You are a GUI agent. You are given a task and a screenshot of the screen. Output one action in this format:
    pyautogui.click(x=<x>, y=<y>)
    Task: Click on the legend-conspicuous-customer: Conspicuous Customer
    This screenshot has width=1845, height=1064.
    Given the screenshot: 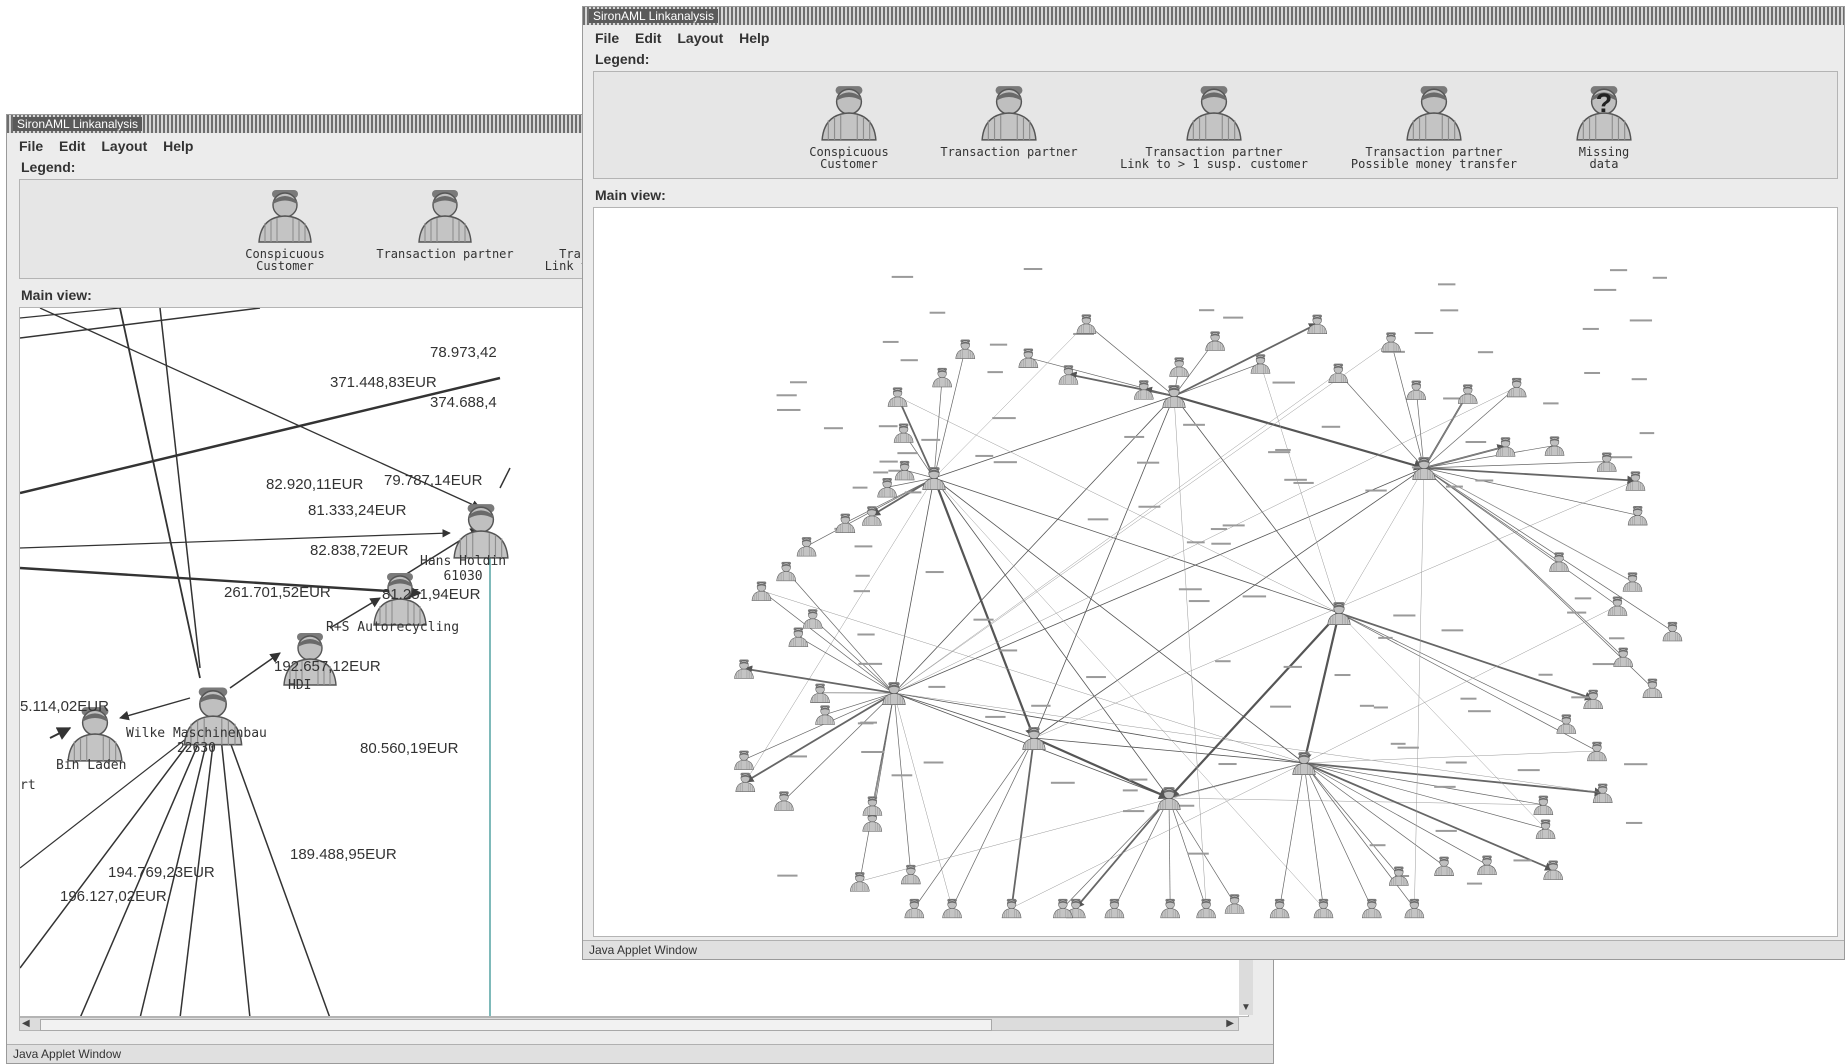 What is the action you would take?
    pyautogui.click(x=285, y=229)
    